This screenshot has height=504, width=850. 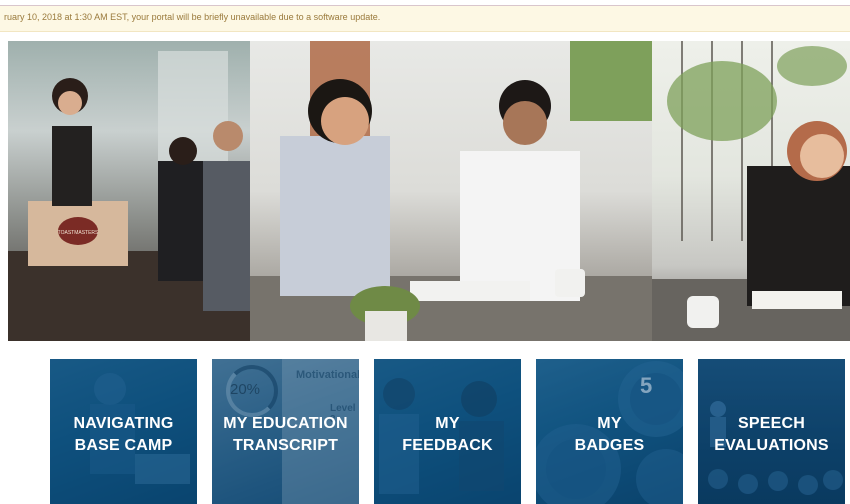 What do you see at coordinates (771, 435) in the screenshot?
I see `tile-label: SPEECH EVALUATIONS` at bounding box center [771, 435].